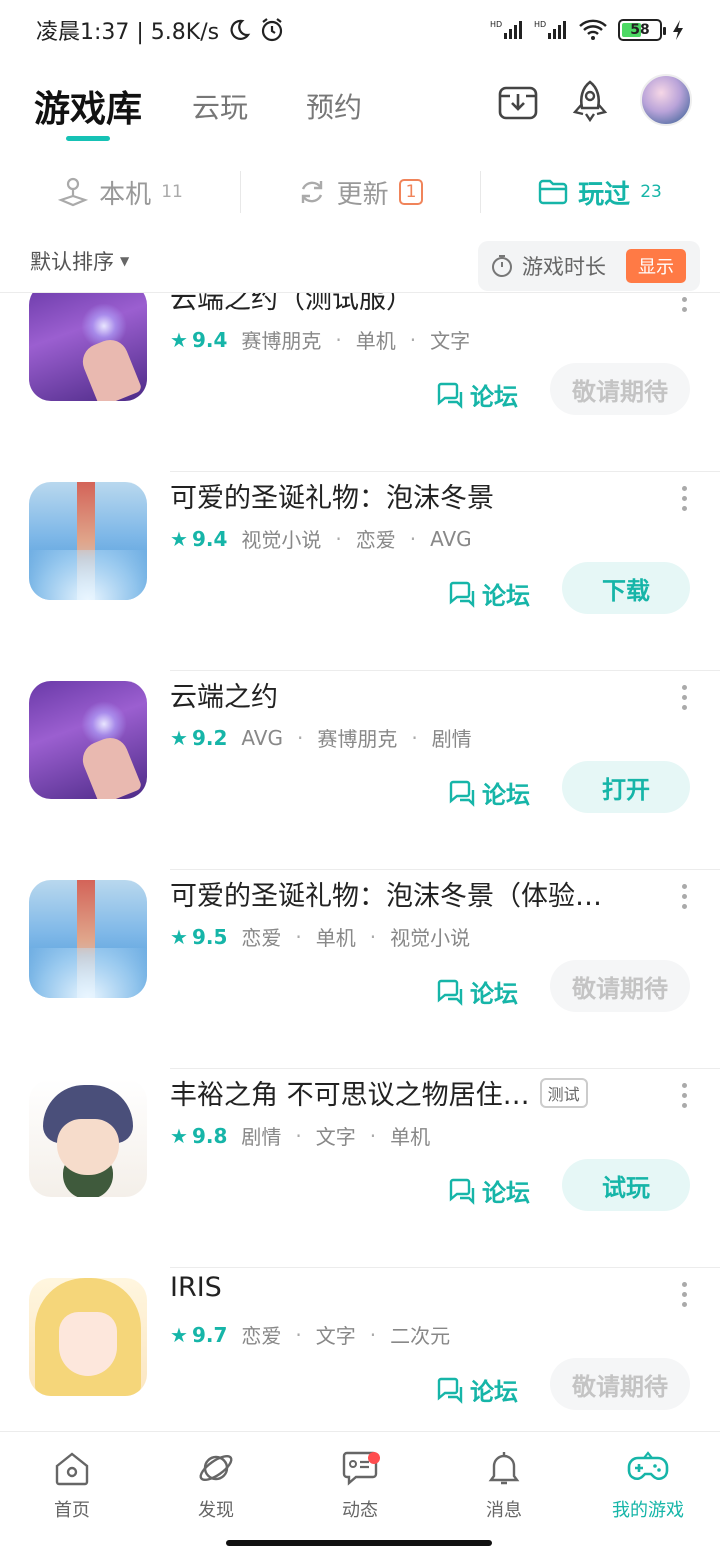 This screenshot has width=720, height=1560. What do you see at coordinates (300, 1135) in the screenshot?
I see `game-meta: ★ 9.8 剧情 · 文字 · 单机` at bounding box center [300, 1135].